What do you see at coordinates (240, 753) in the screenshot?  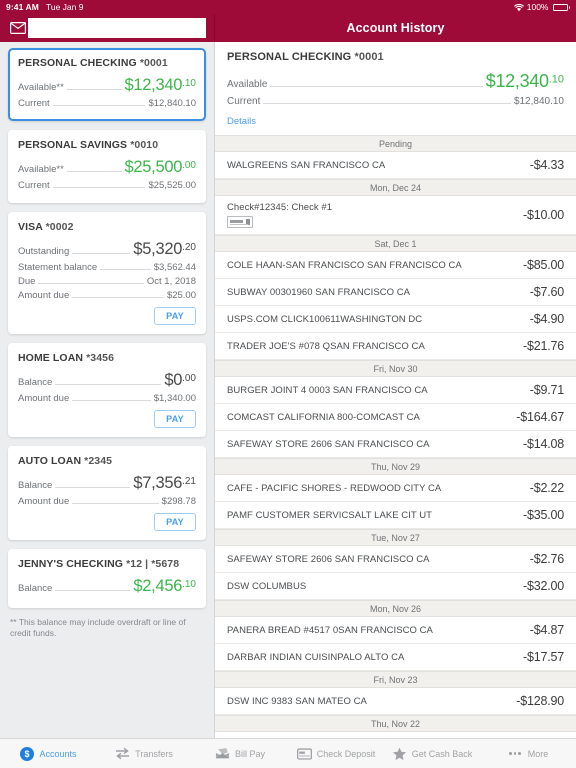 I see `tab-bill-pay: Bill Pay` at bounding box center [240, 753].